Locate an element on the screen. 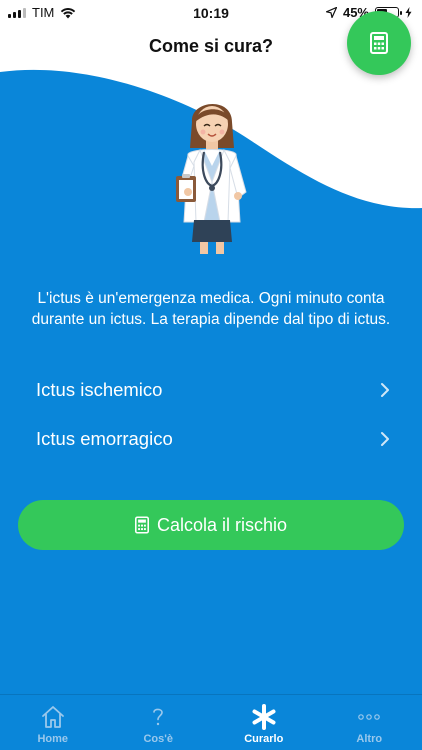 This screenshot has width=422, height=750. tab-bar: Home Cos'è Curarlo Altro is located at coordinates (211, 722).